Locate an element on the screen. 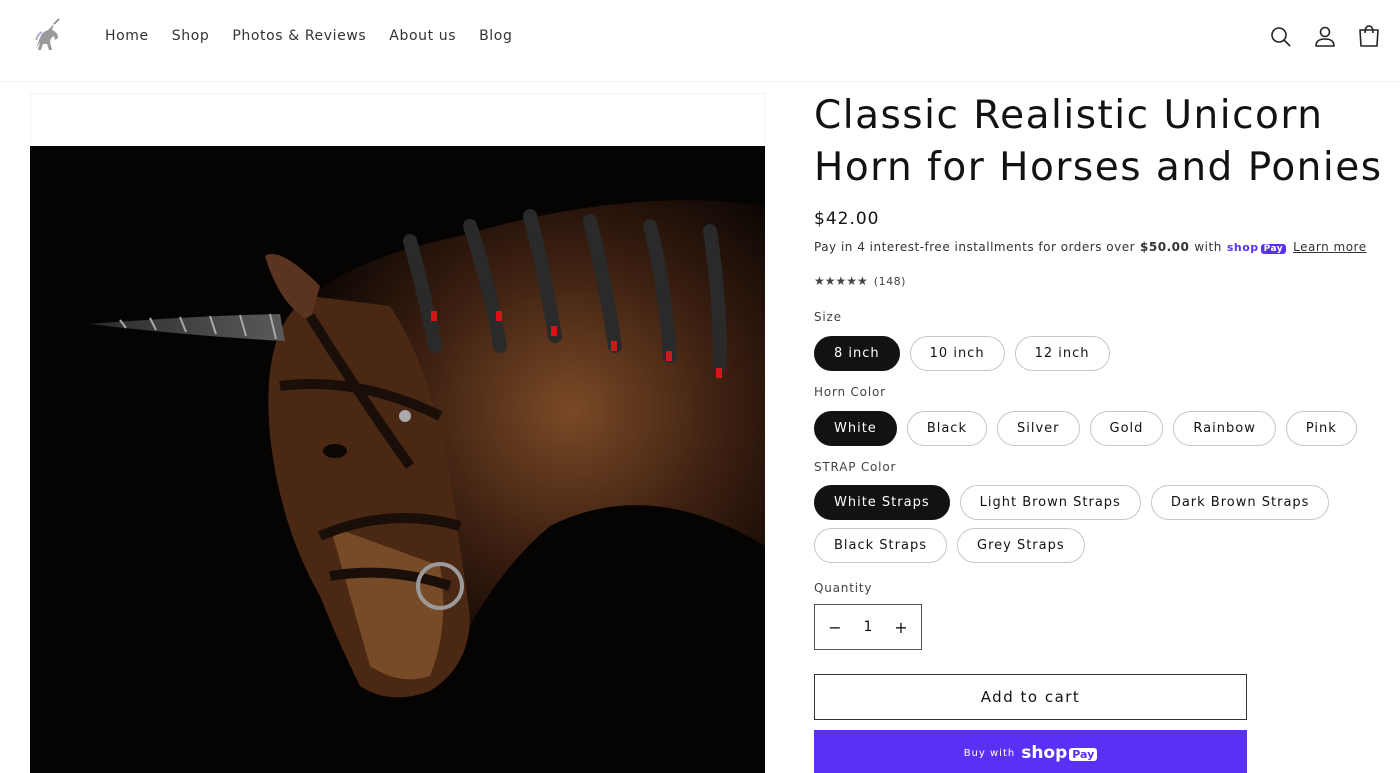 The image size is (1400, 773). quantity-label: Quantity is located at coordinates (843, 588).